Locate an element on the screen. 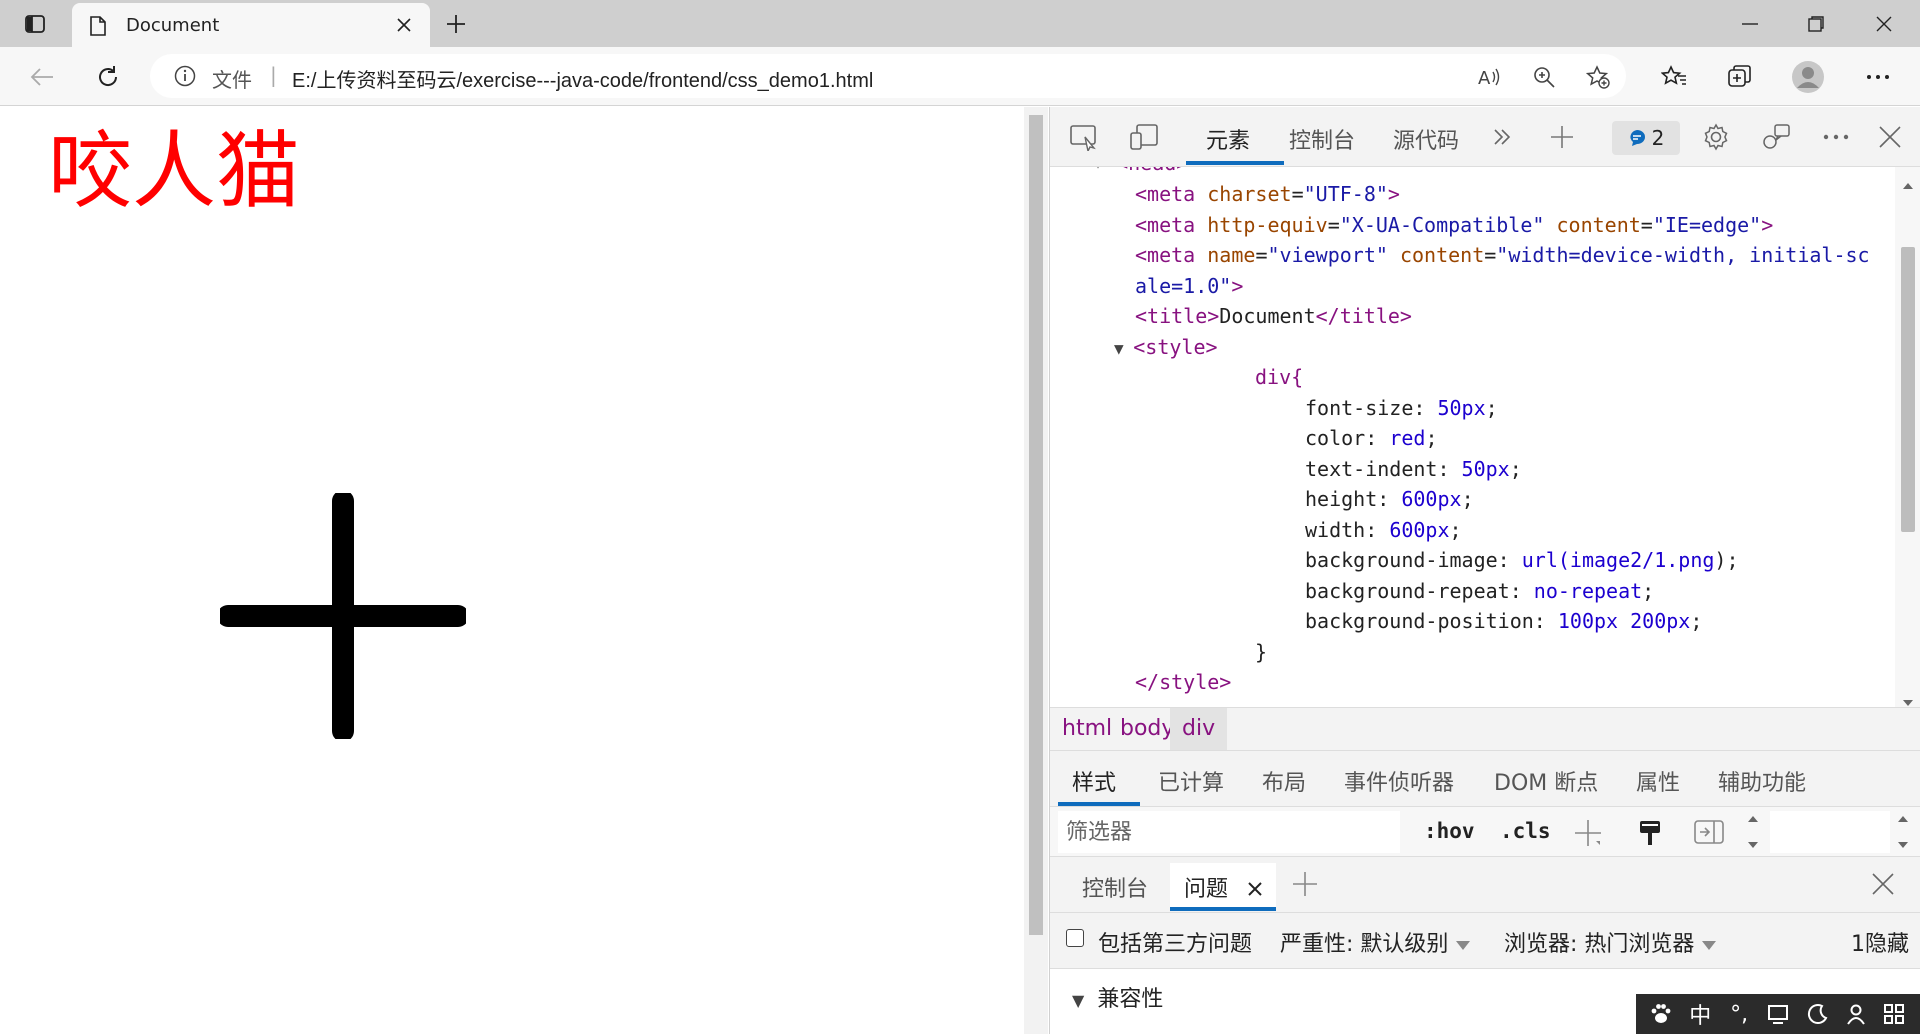  subtab-dom-breakpoints: DOM 断点 is located at coordinates (1546, 781).